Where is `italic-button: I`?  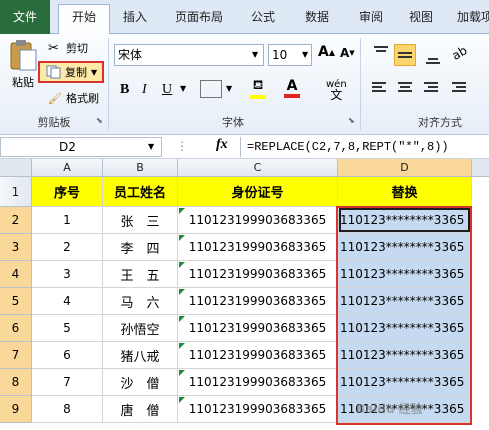 italic-button: I is located at coordinates (144, 90).